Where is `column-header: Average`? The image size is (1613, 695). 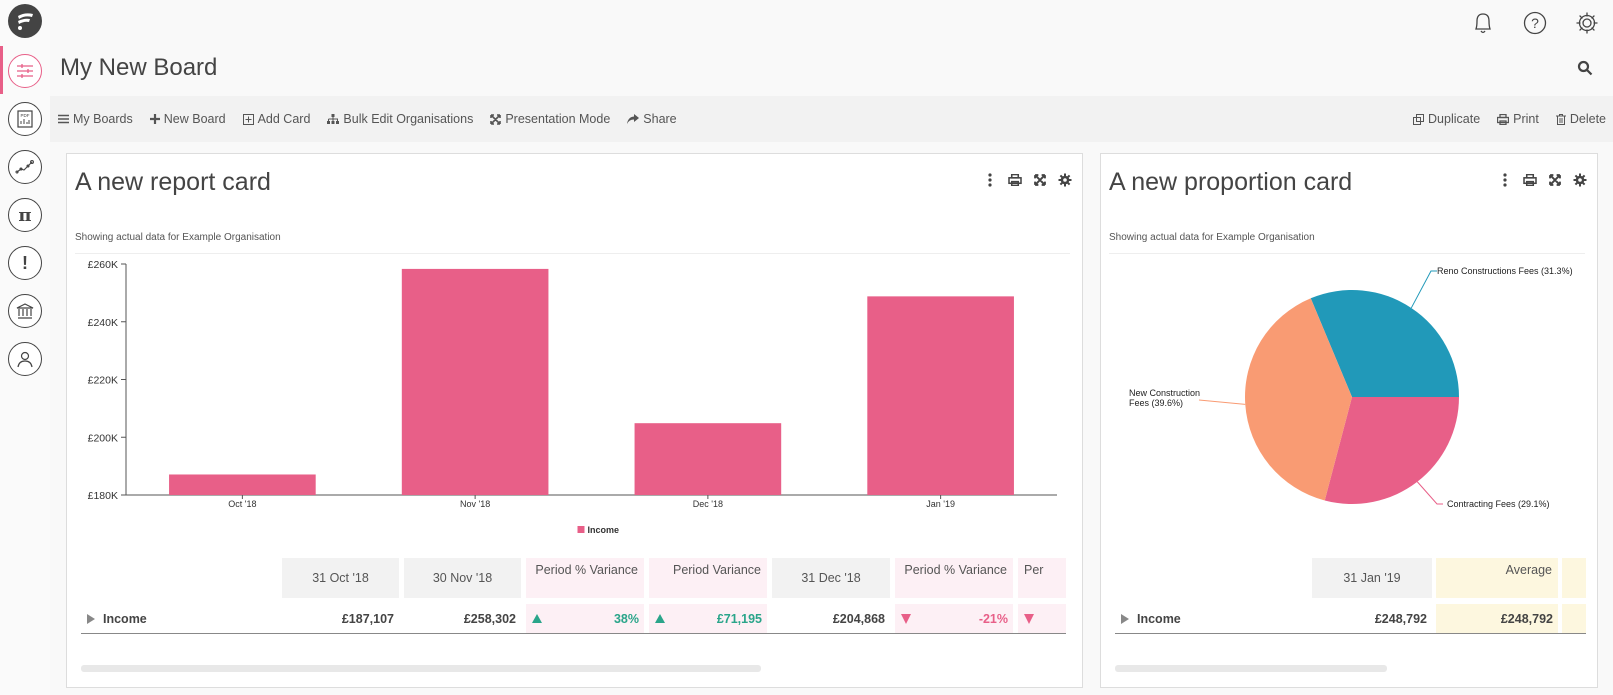 column-header: Average is located at coordinates (1497, 578).